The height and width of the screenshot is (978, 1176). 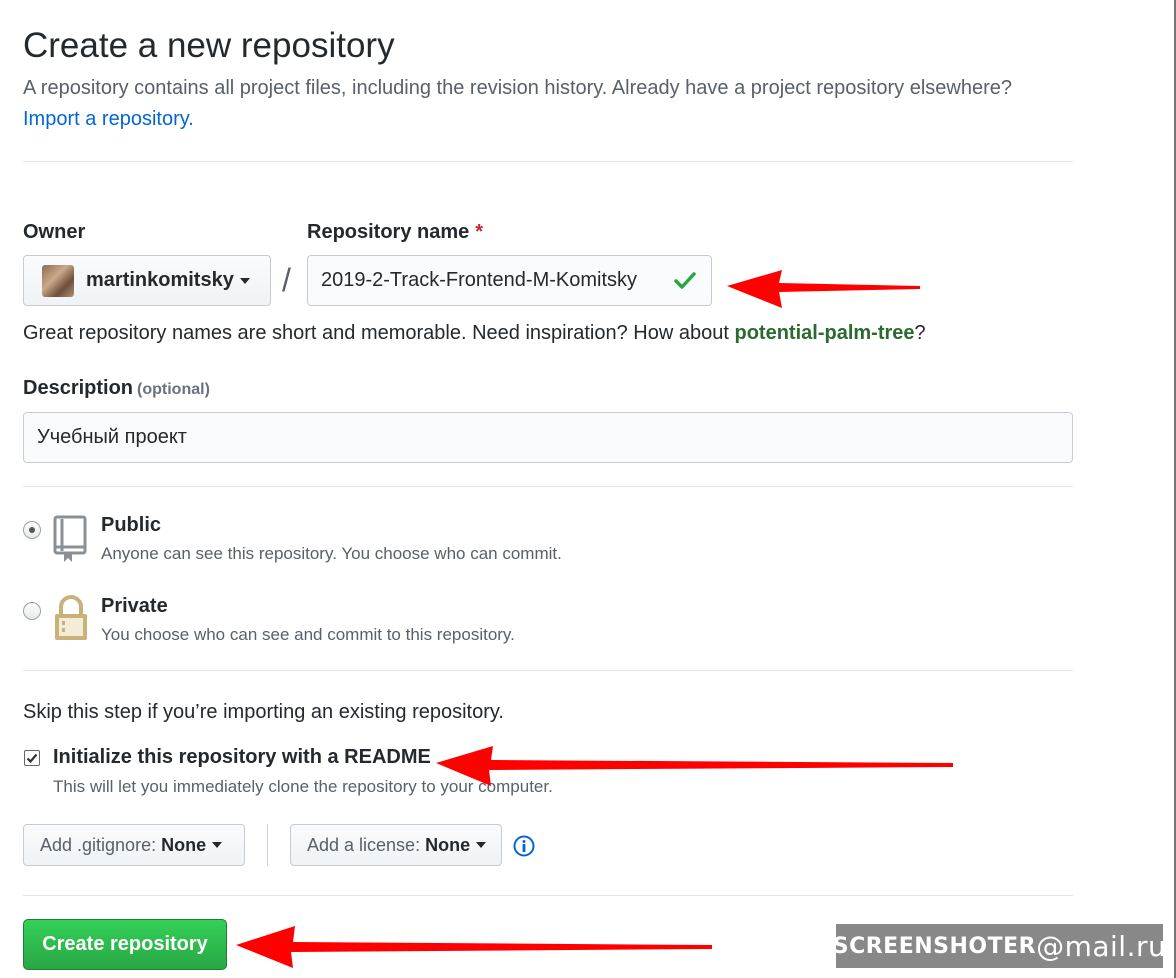 What do you see at coordinates (71, 617) in the screenshot?
I see `lock-icon` at bounding box center [71, 617].